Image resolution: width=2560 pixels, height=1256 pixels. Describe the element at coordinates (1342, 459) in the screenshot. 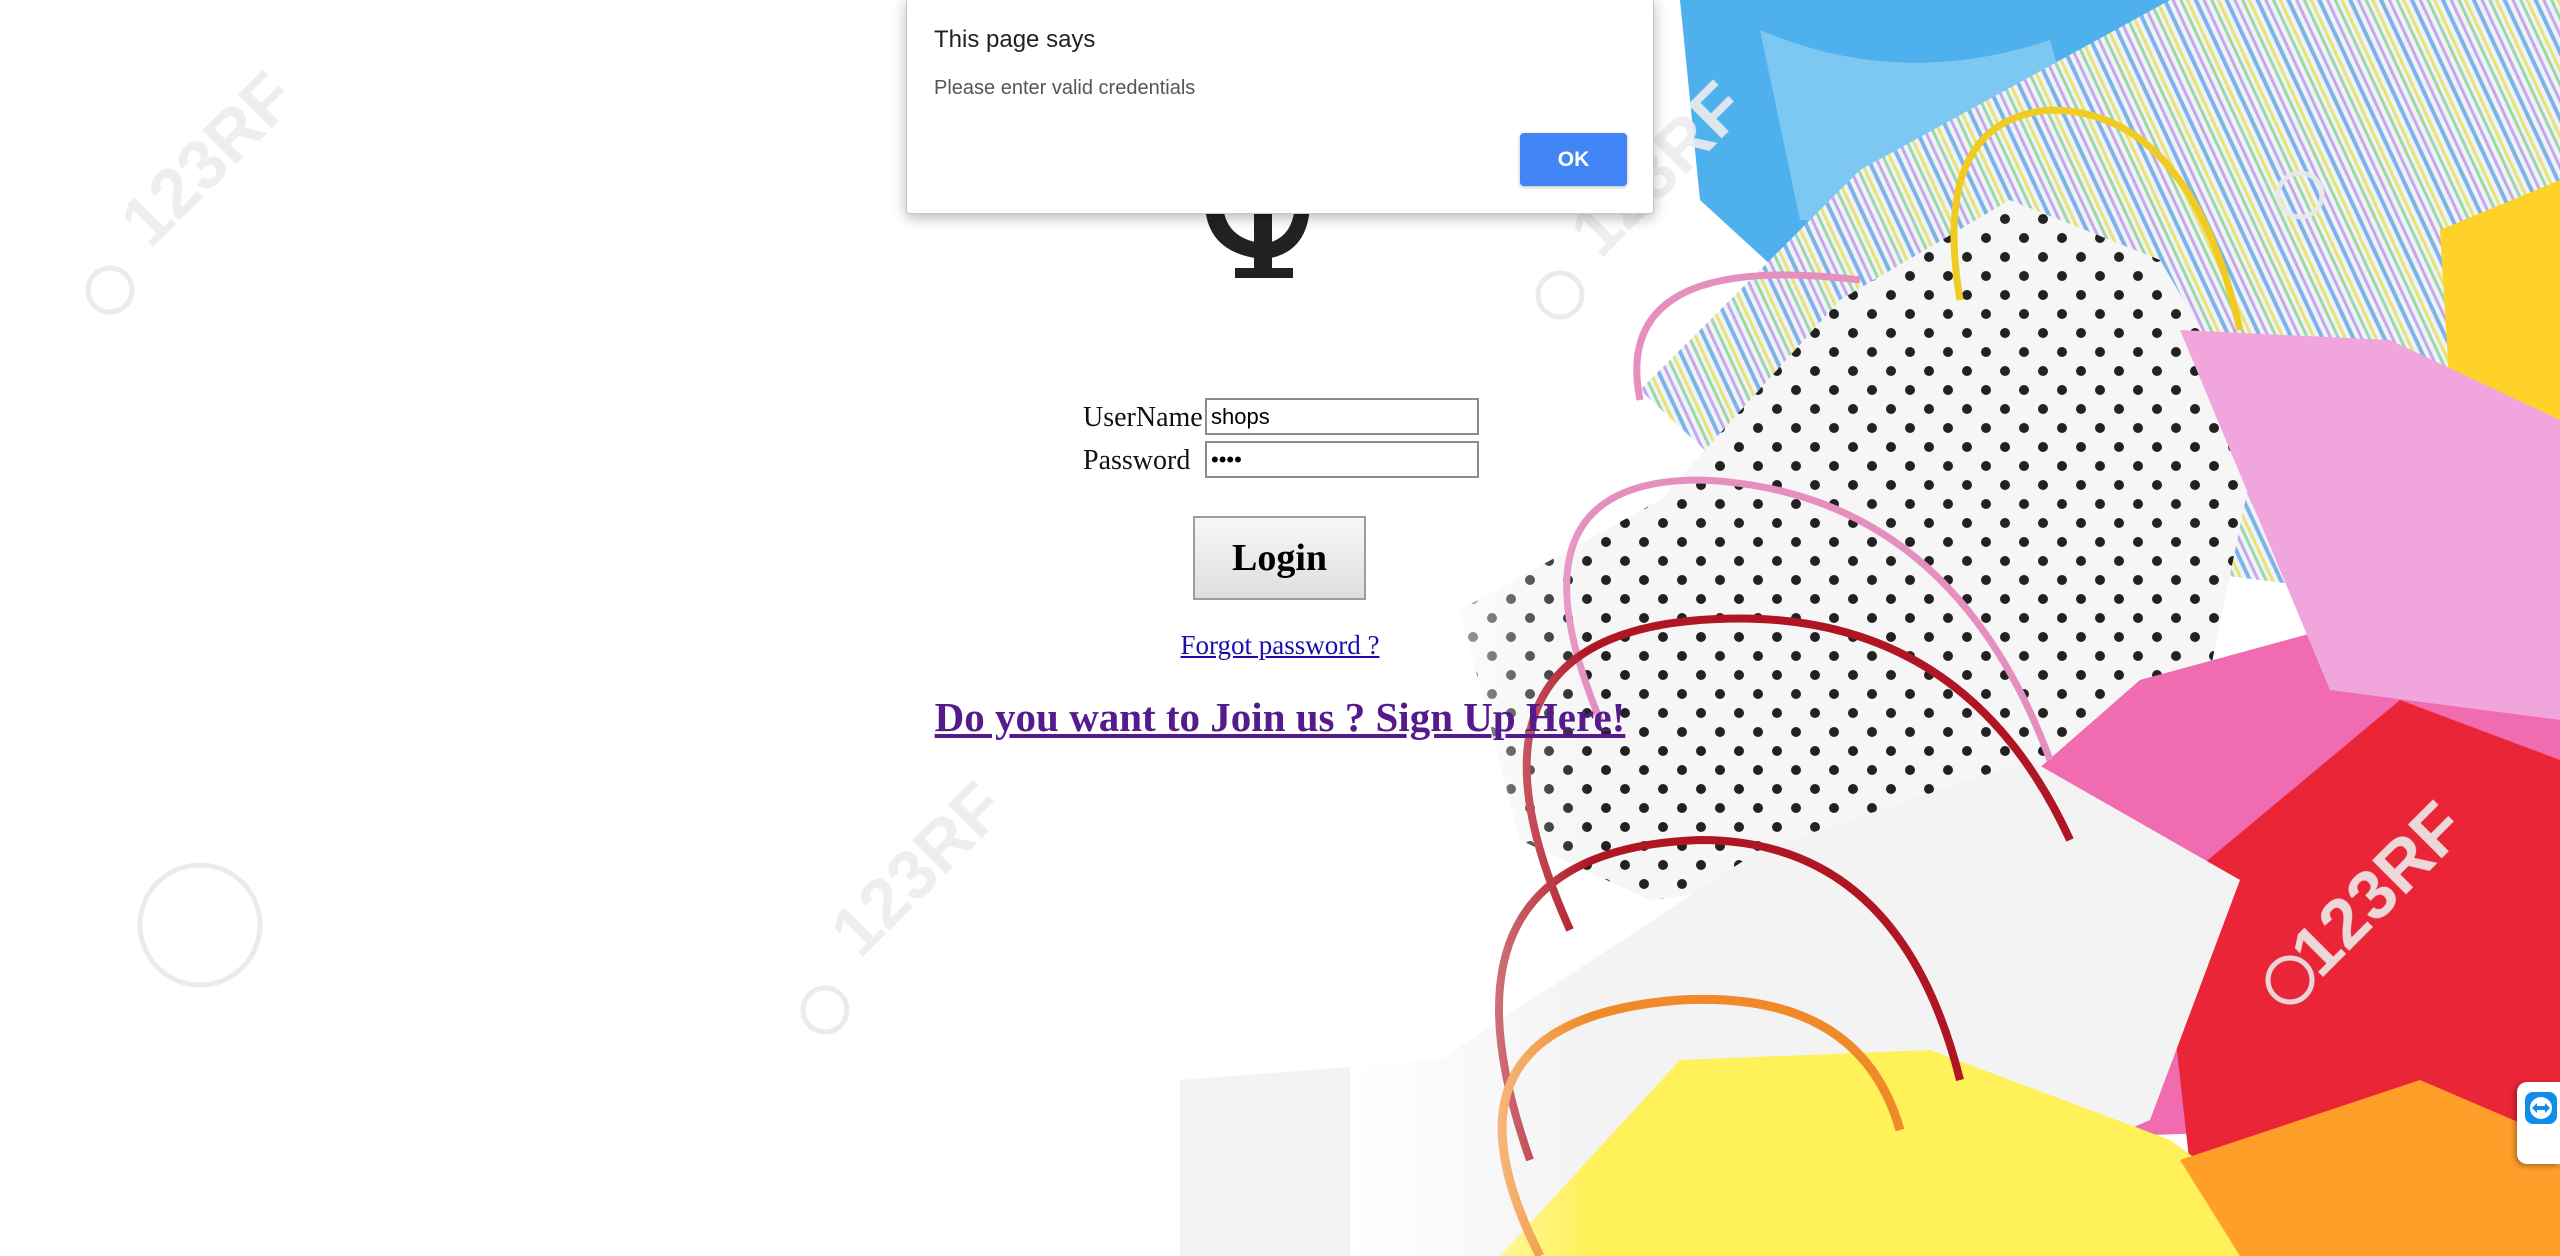

I see `password-field` at that location.